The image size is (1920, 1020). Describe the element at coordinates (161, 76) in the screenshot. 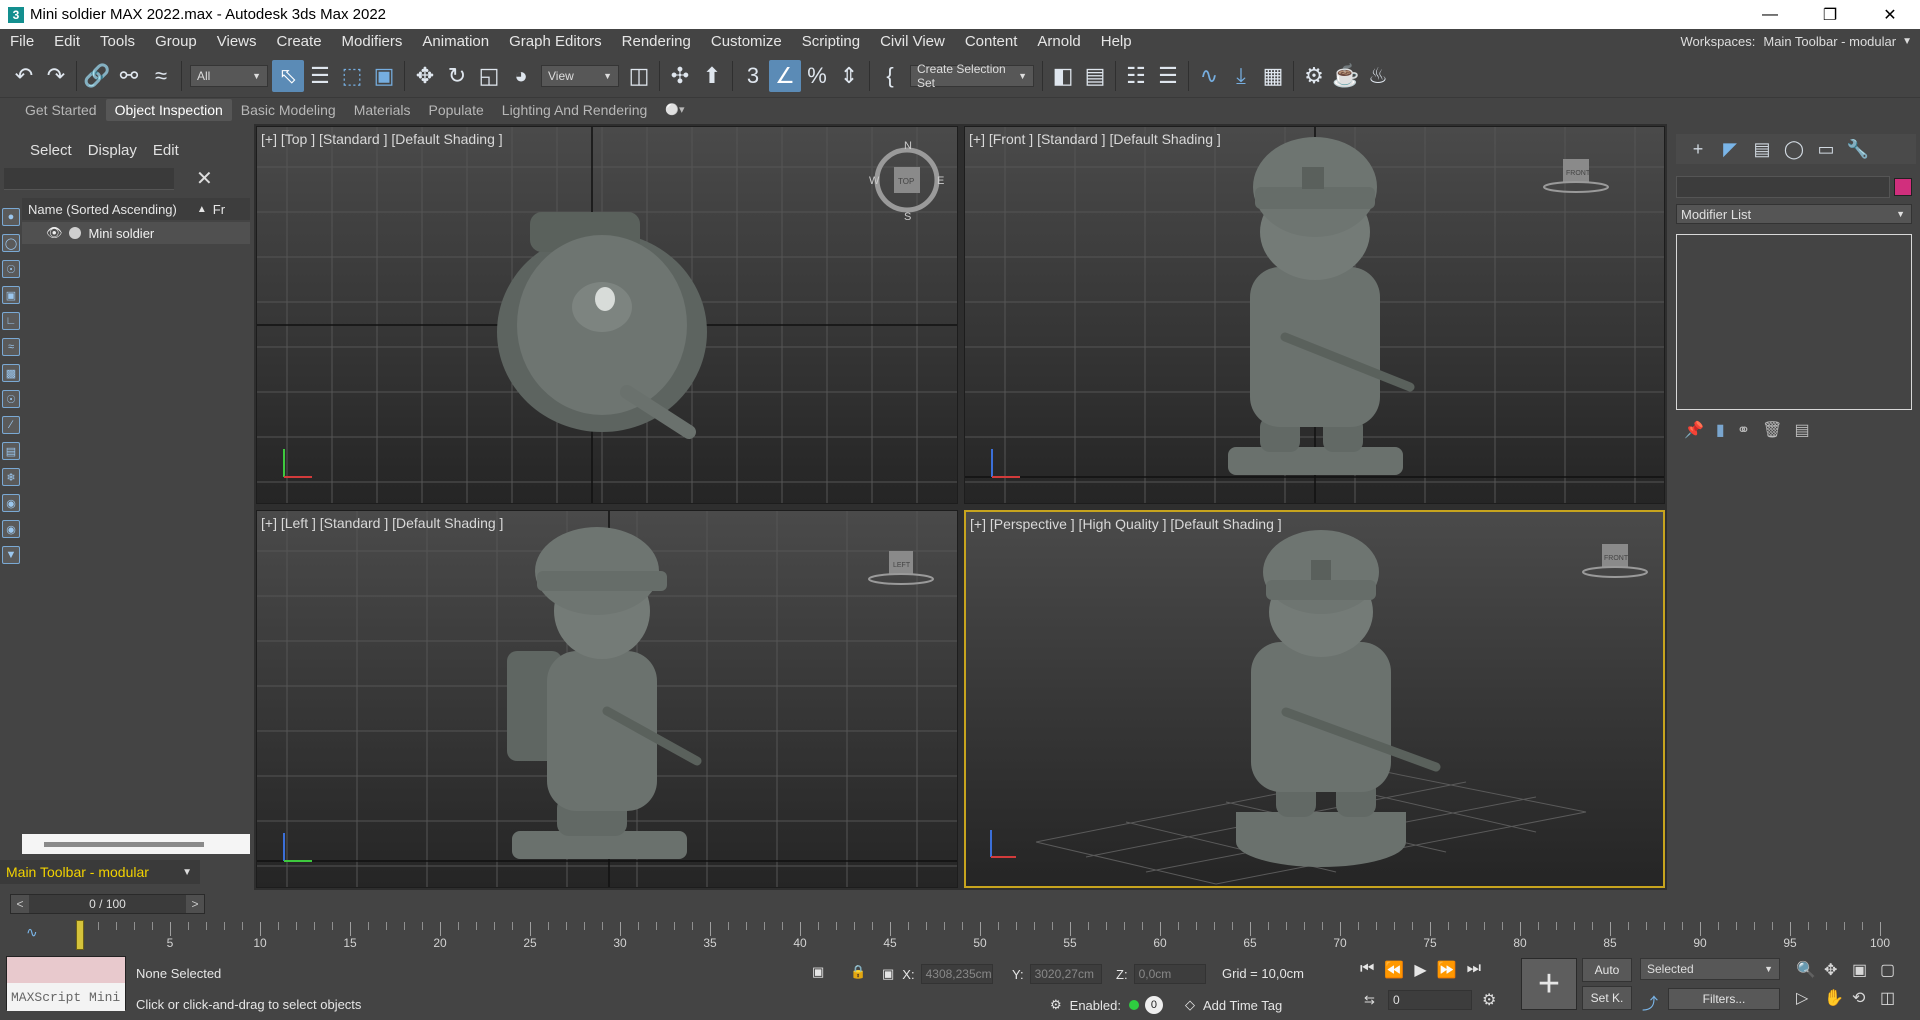

I see `bind-space-warp-icon: ≈` at that location.